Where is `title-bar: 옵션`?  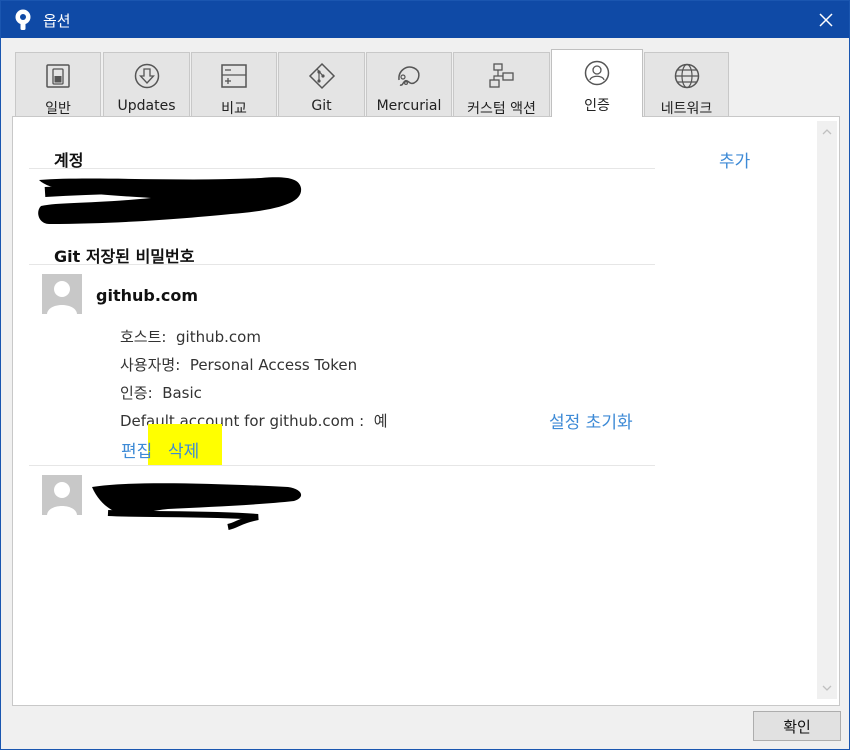
title-bar: 옵션 is located at coordinates (425, 19).